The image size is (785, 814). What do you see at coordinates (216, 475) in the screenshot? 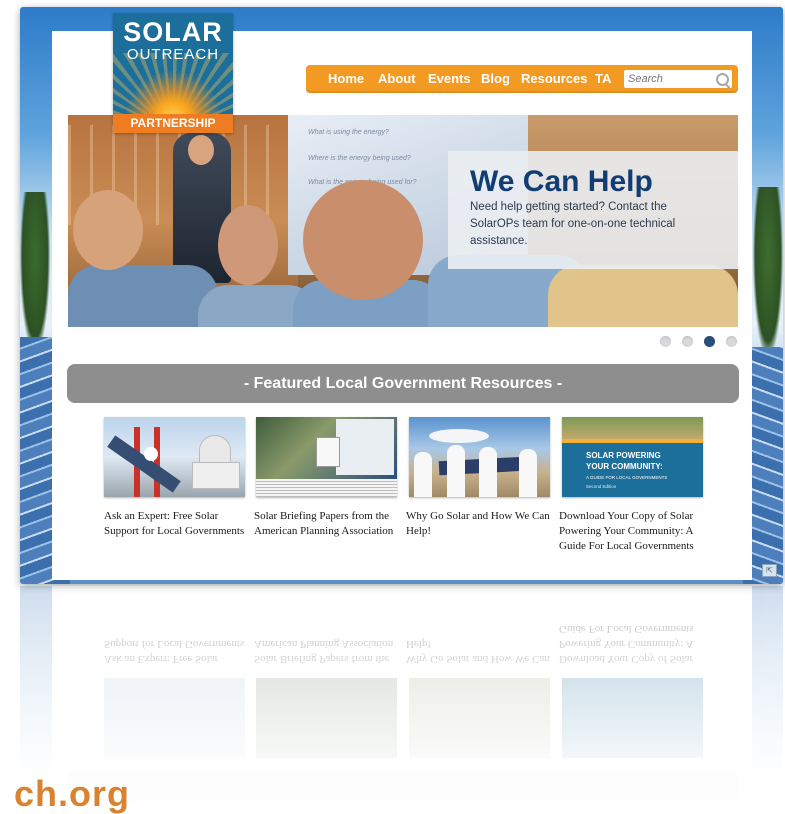
I see `capitol-building-icon` at bounding box center [216, 475].